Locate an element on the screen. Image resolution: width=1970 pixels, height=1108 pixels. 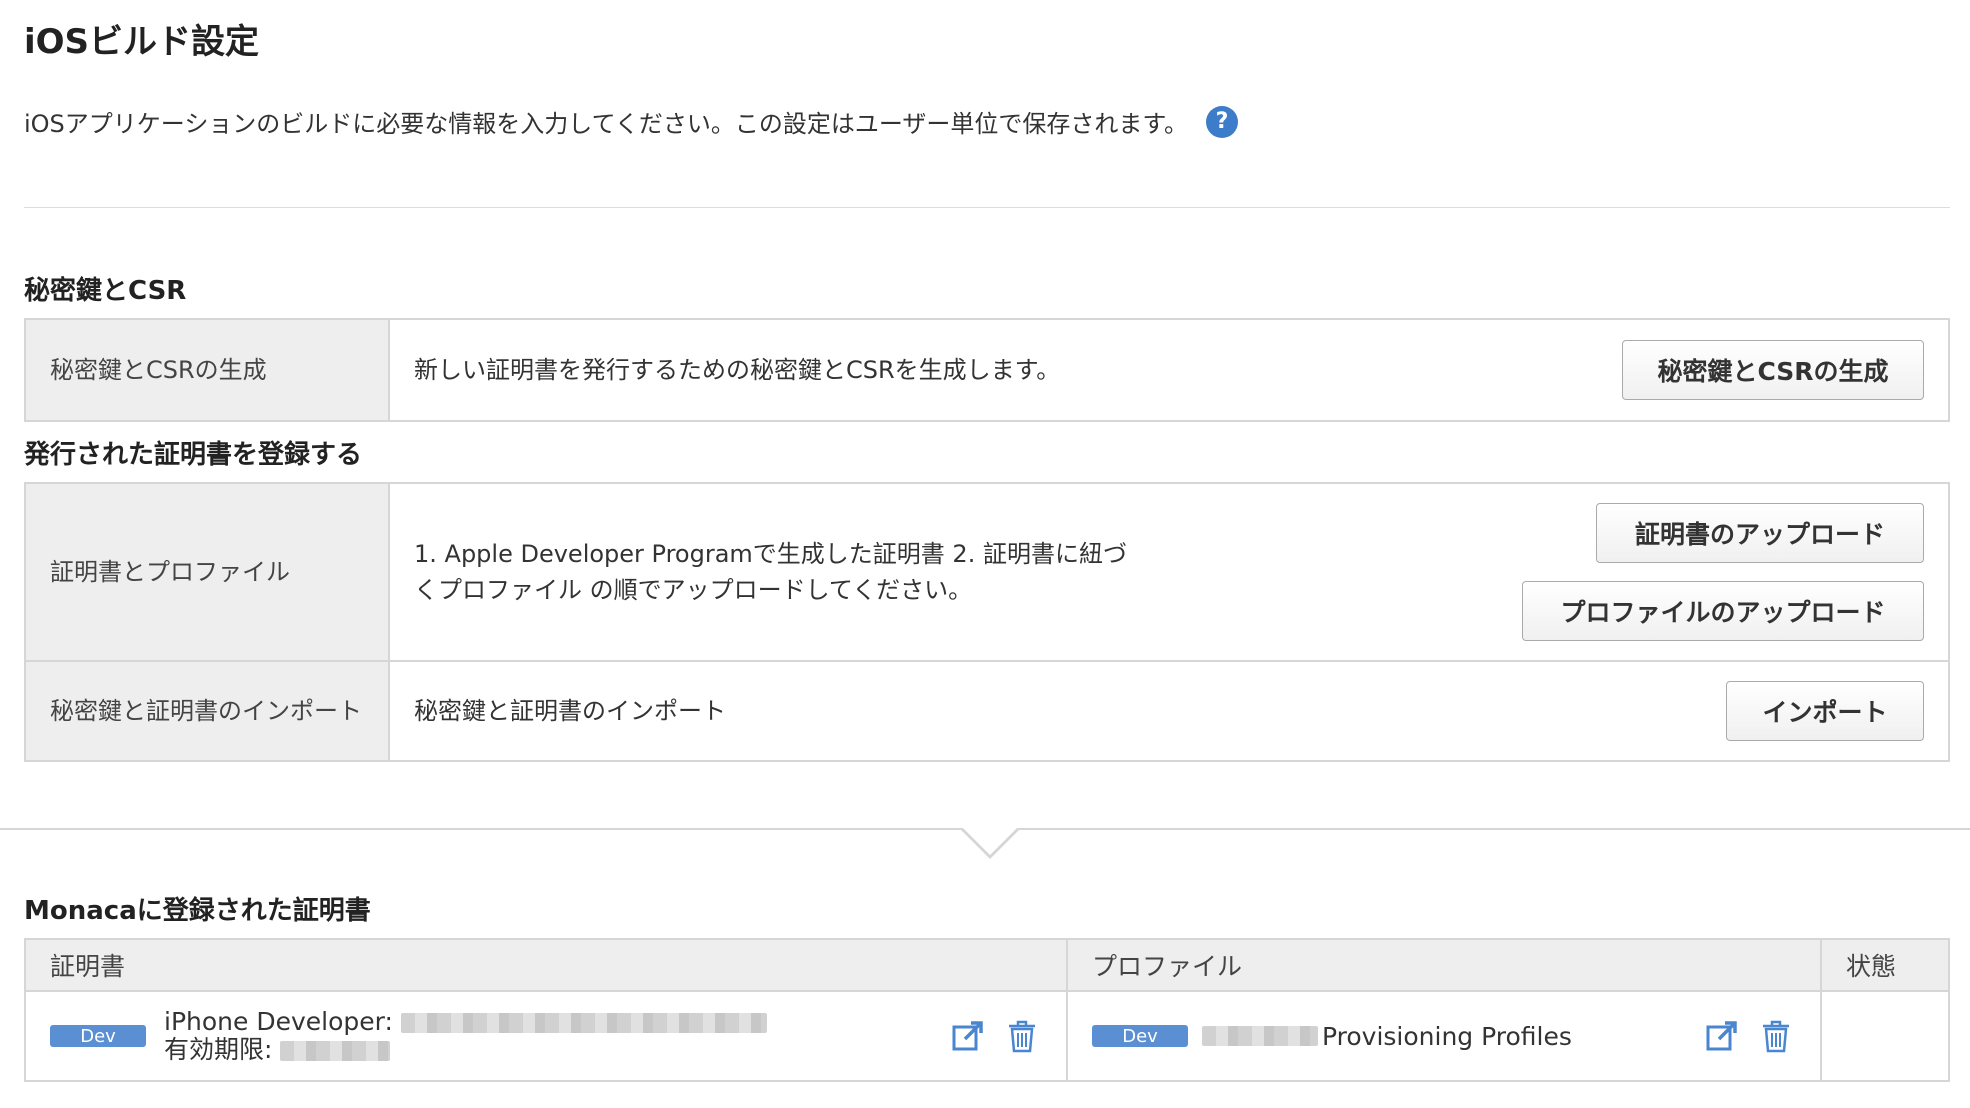
section-title-register: 発行された証明書を登録する is located at coordinates (193, 455).